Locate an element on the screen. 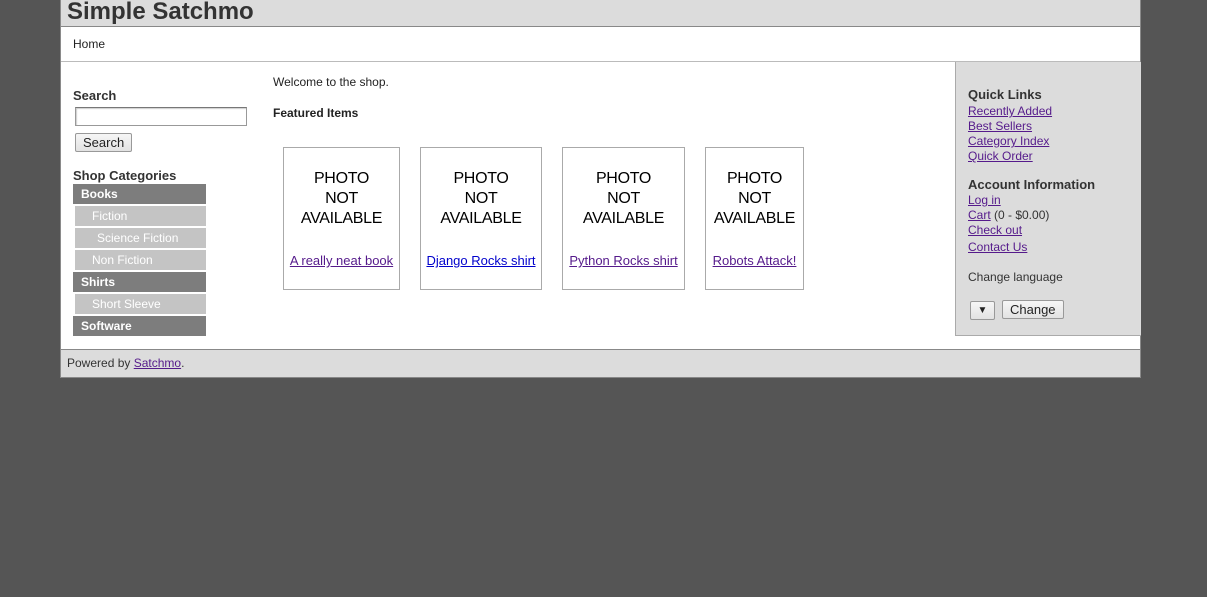  product-link: A really neat book is located at coordinates (341, 260).